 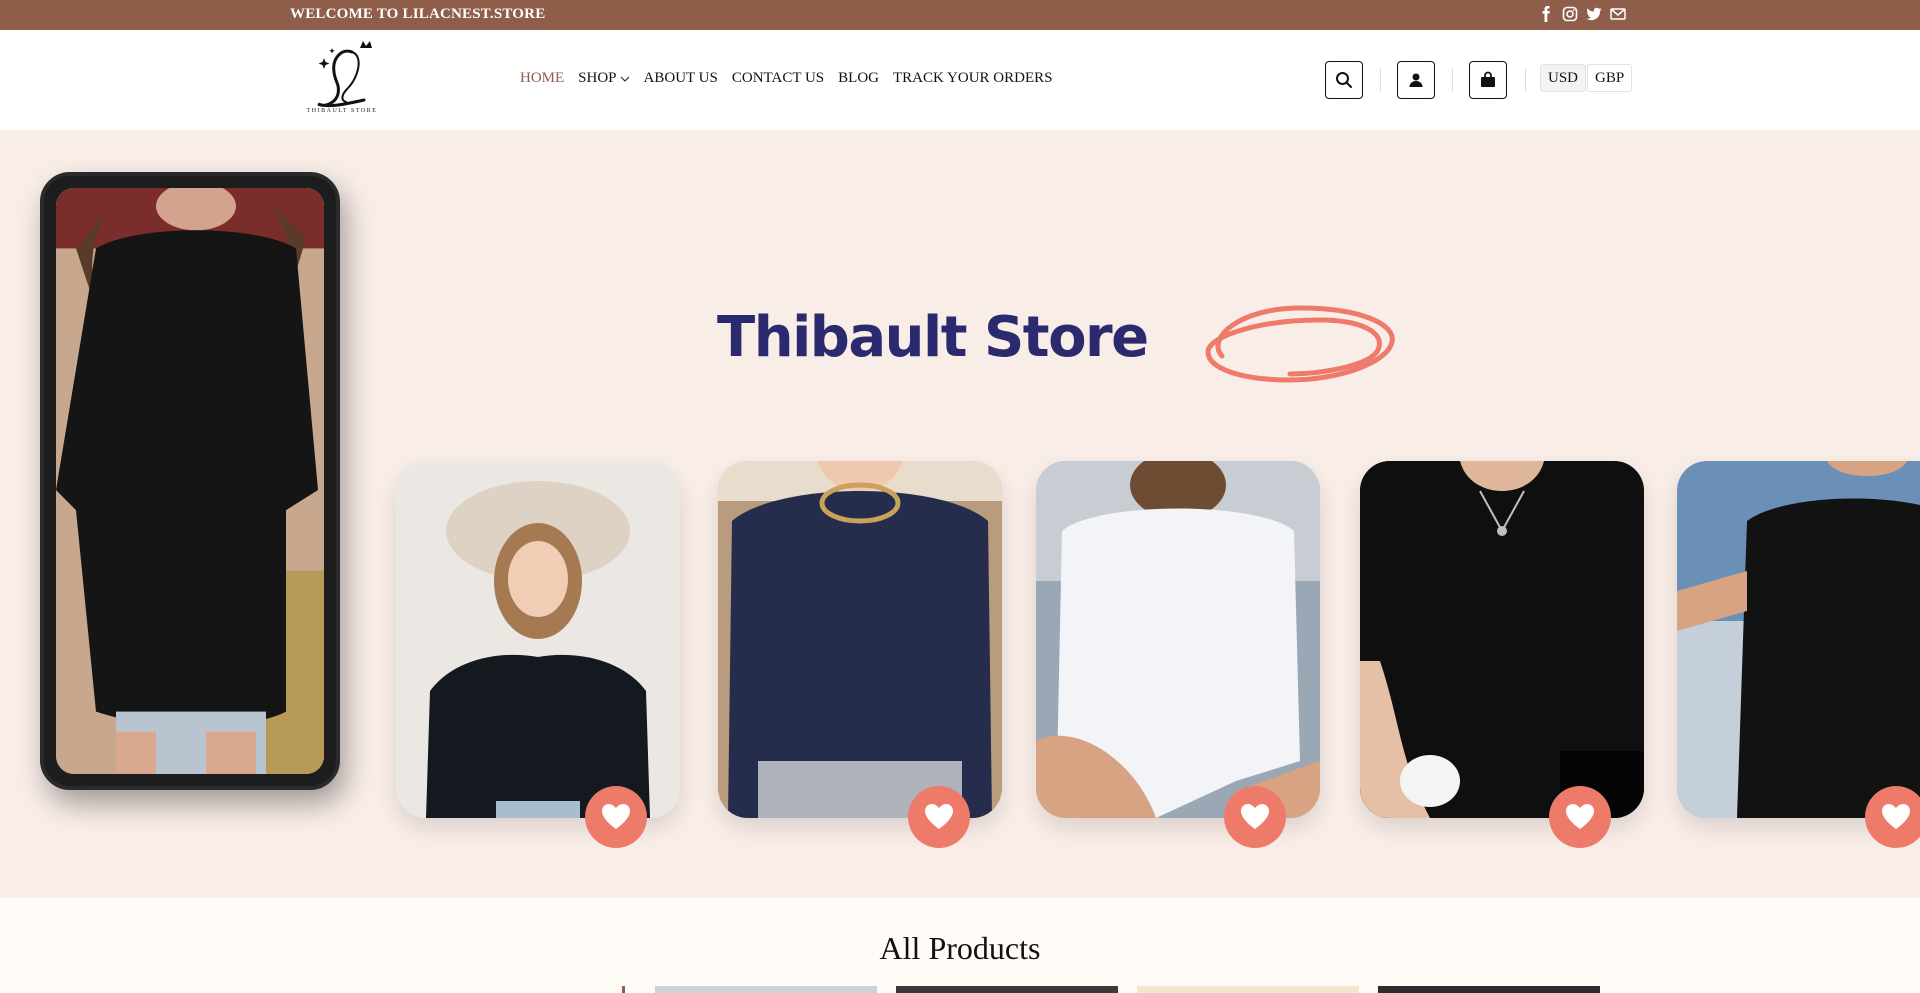 I want to click on nav-shop: SHOP, so click(x=603, y=78).